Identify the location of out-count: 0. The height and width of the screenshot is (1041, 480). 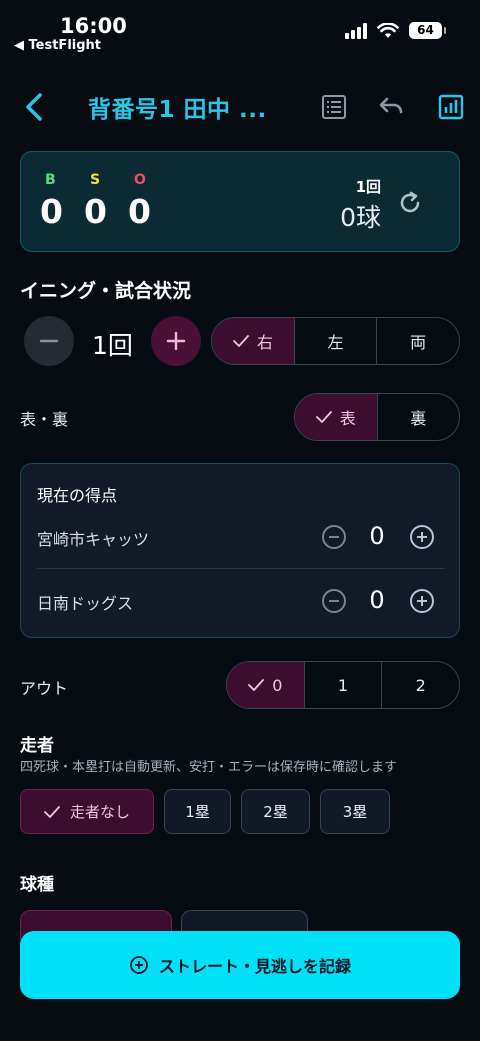
(139, 211).